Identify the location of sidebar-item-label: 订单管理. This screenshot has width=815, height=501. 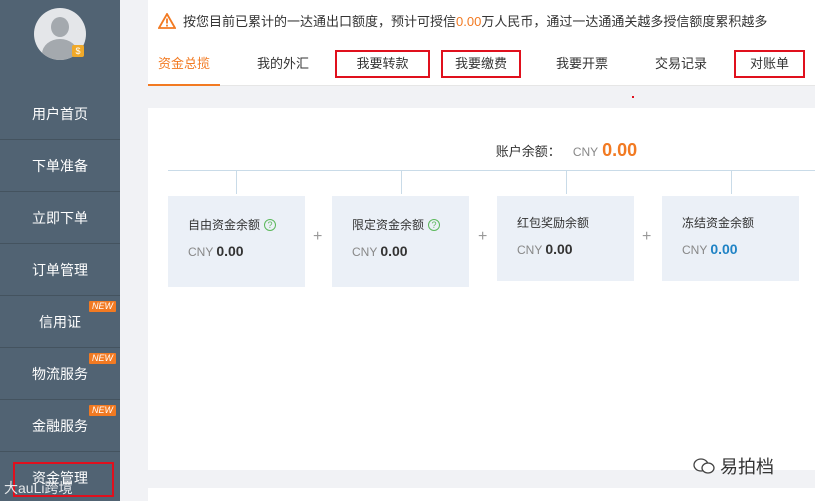
(60, 270).